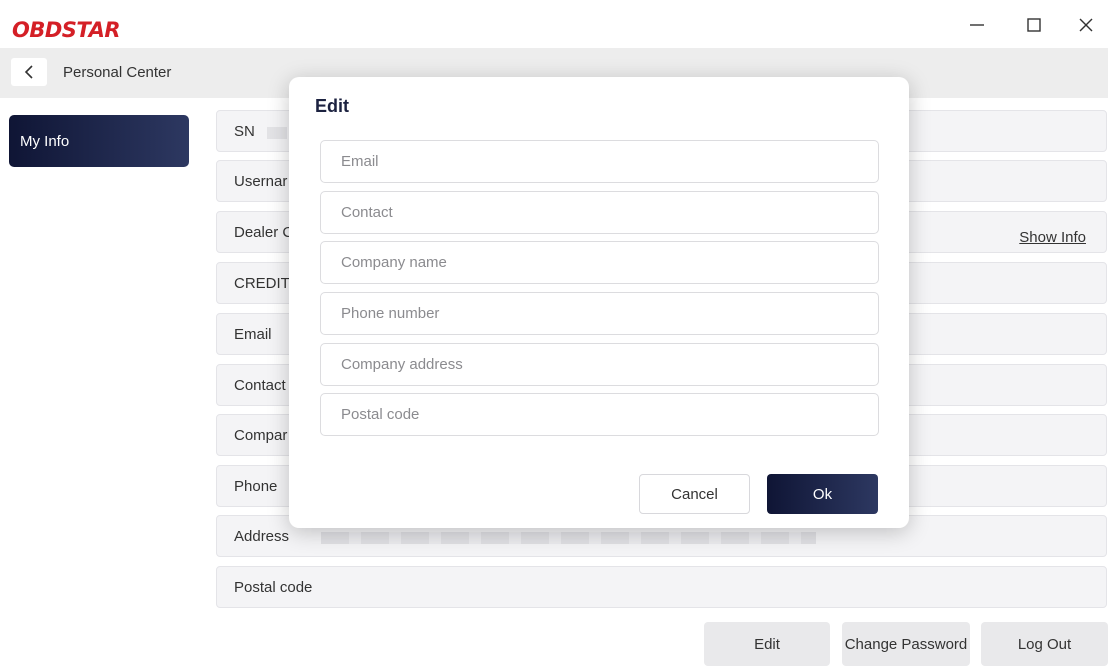  I want to click on minimize-icon, so click(977, 25).